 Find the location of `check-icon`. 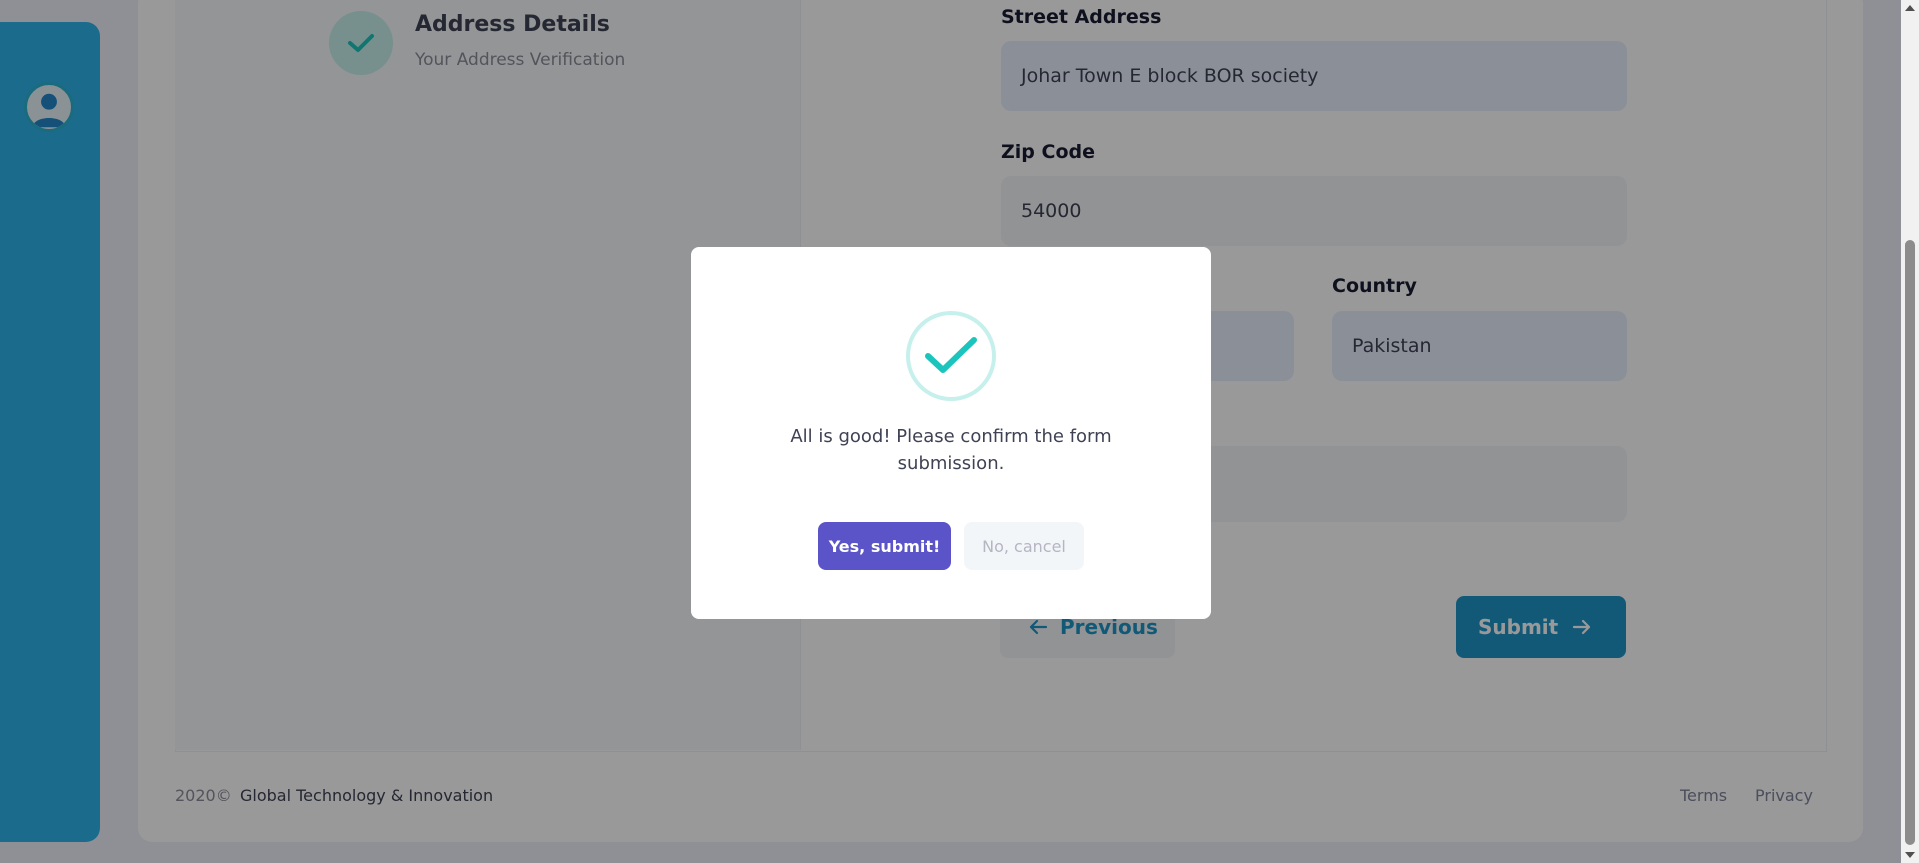

check-icon is located at coordinates (951, 355).